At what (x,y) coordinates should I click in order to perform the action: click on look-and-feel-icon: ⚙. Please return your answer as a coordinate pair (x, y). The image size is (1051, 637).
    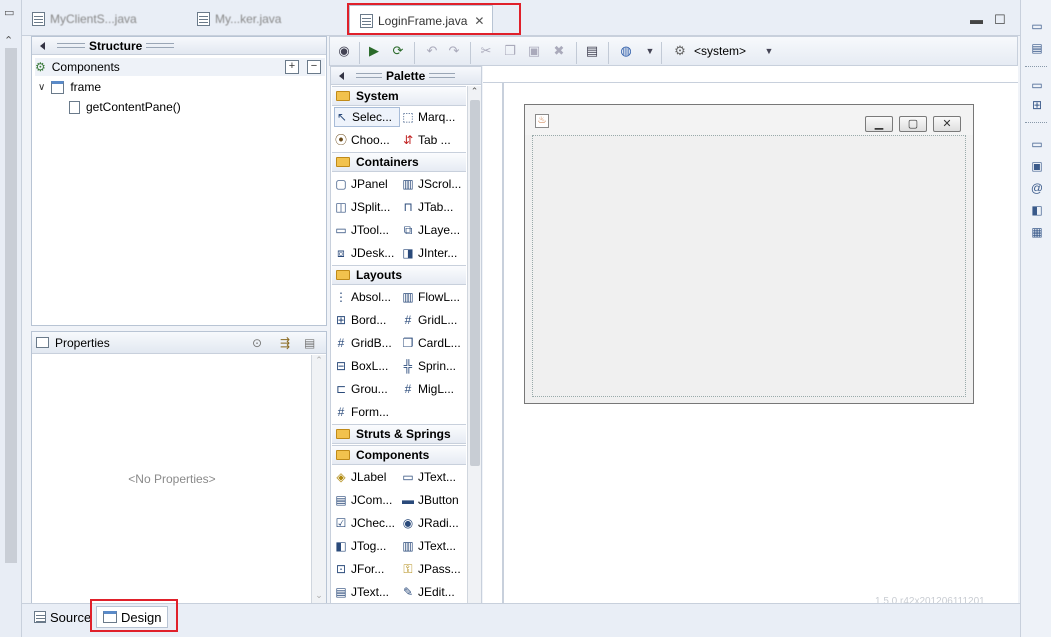
    Looking at the image, I should click on (680, 51).